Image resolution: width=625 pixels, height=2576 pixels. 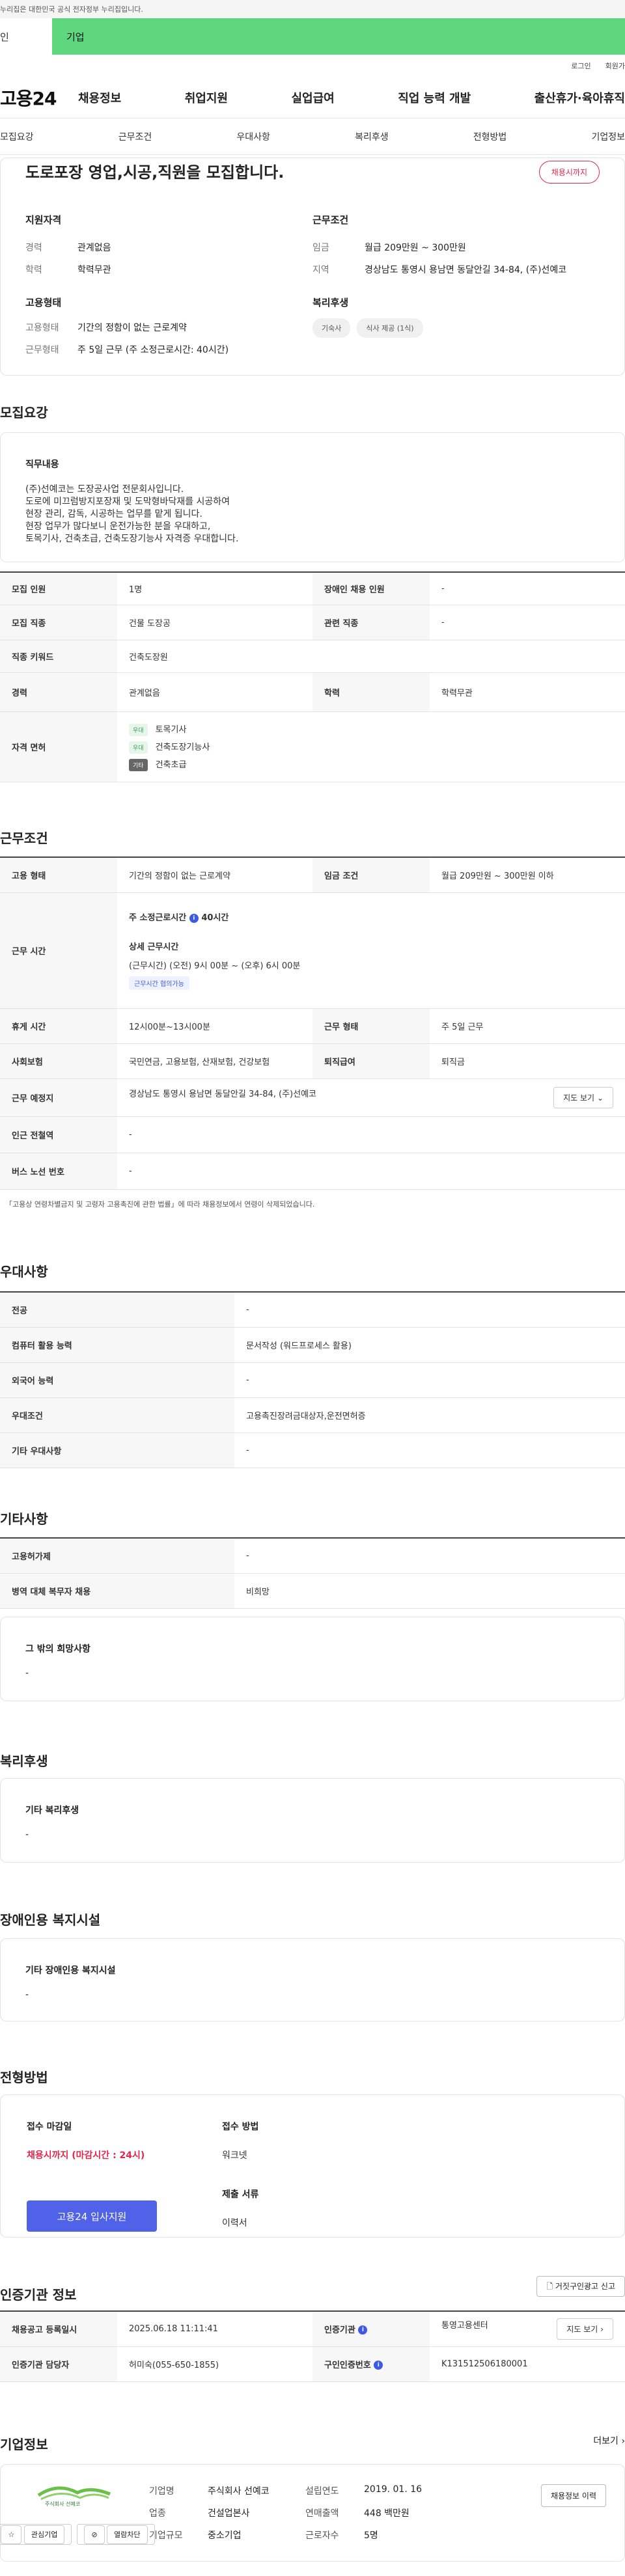 I want to click on block-view-button: ⊘ 열람차단, so click(x=116, y=2535).